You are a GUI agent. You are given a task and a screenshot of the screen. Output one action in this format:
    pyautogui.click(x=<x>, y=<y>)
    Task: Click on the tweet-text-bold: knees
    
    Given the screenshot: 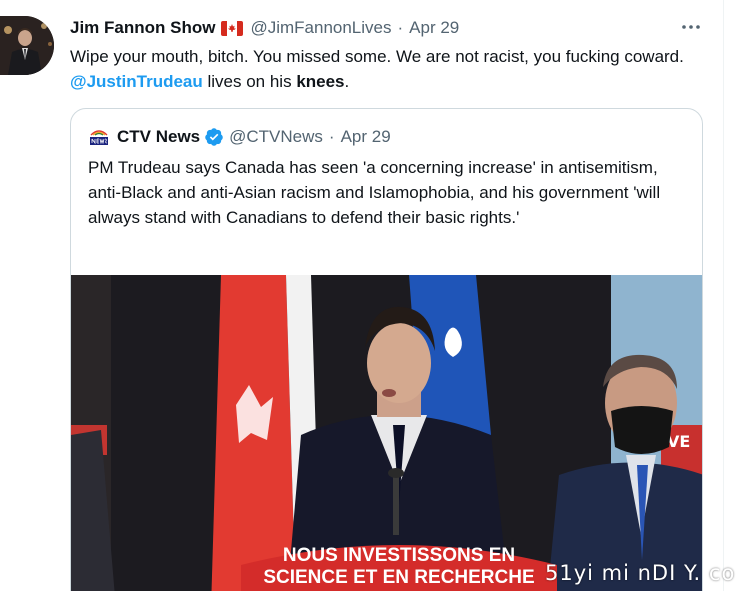 What is the action you would take?
    pyautogui.click(x=320, y=81)
    